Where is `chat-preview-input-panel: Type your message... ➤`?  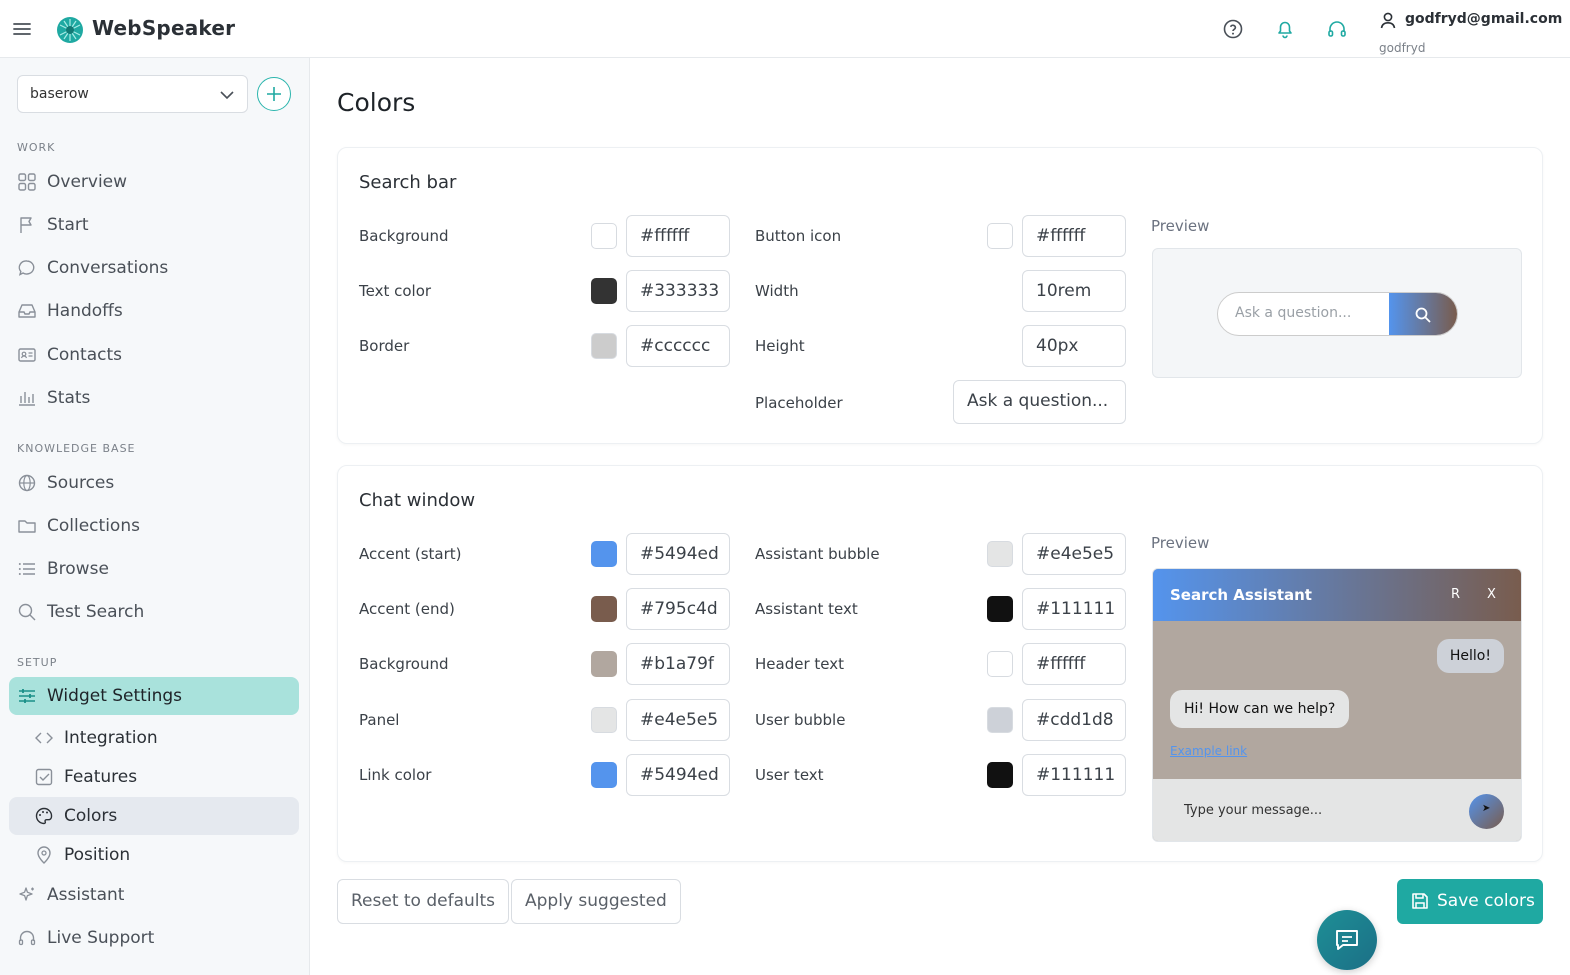
chat-preview-input-panel: Type your message... ➤ is located at coordinates (1337, 810).